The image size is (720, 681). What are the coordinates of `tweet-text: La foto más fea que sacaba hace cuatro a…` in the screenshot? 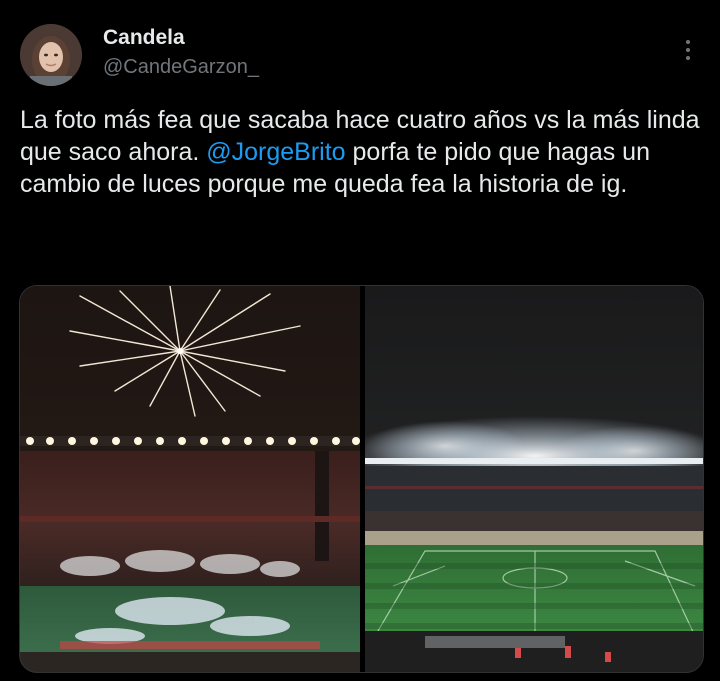 It's located at (360, 152).